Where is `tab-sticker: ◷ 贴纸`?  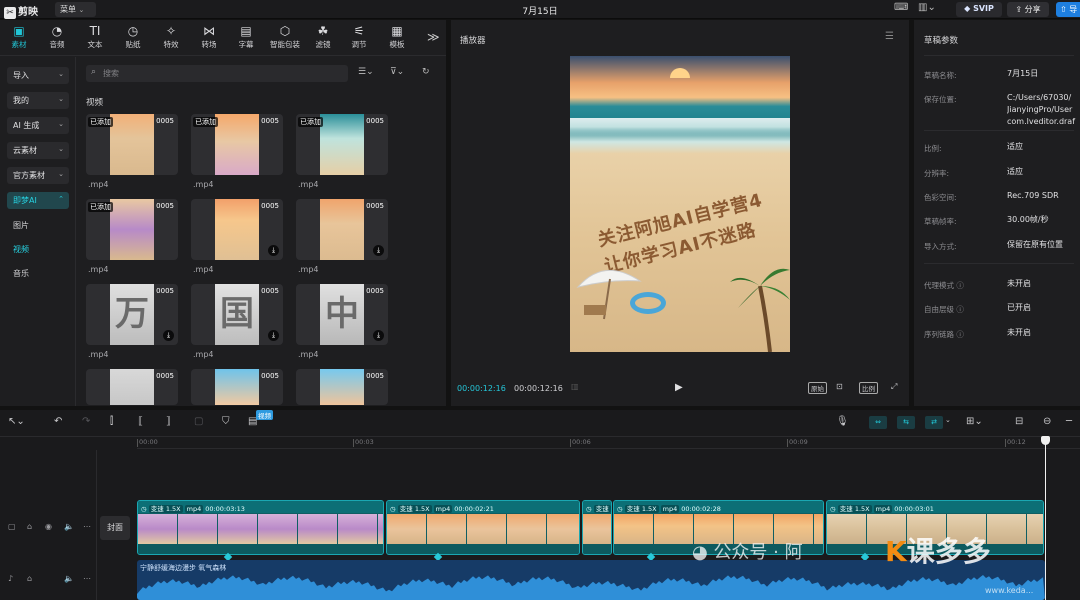
tab-sticker: ◷ 贴纸 is located at coordinates (133, 37).